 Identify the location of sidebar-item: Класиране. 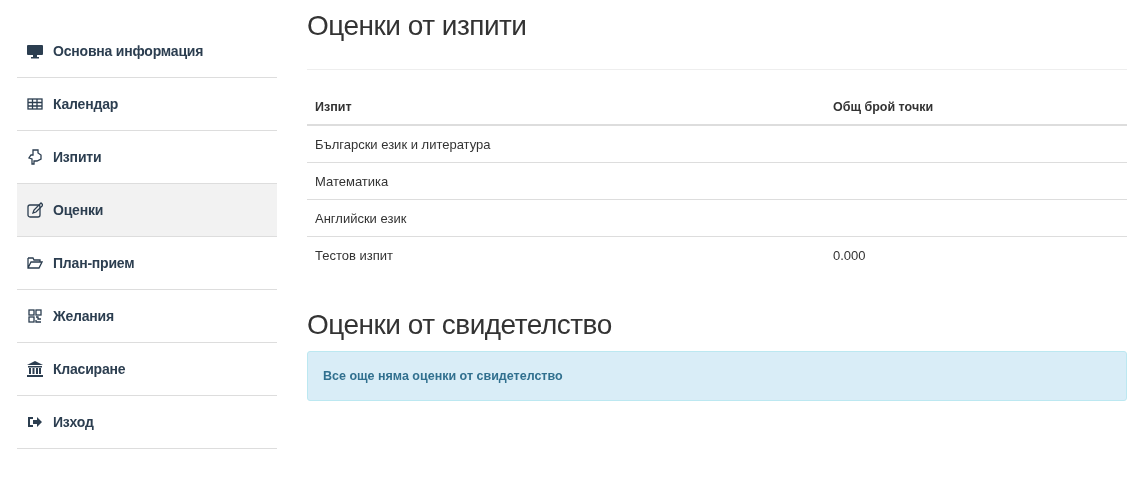
(147, 369).